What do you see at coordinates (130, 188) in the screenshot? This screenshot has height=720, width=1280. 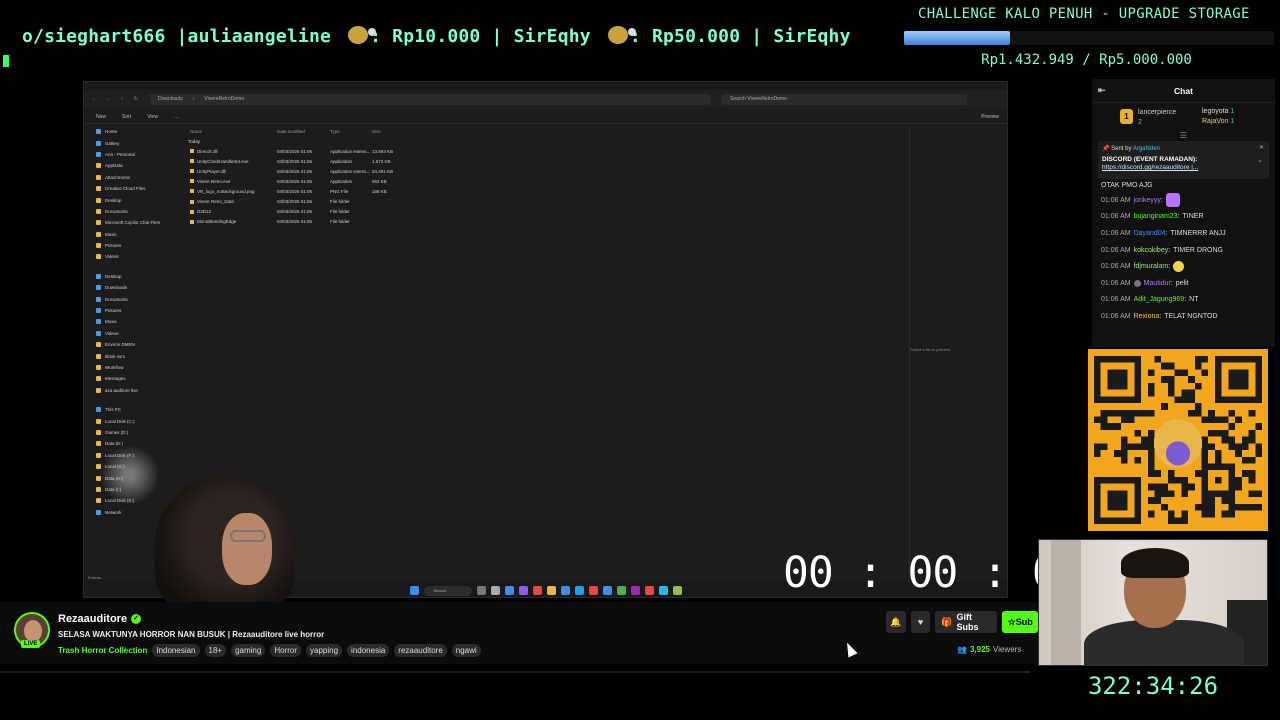 I see `nav-item: Creative Cloud Files` at bounding box center [130, 188].